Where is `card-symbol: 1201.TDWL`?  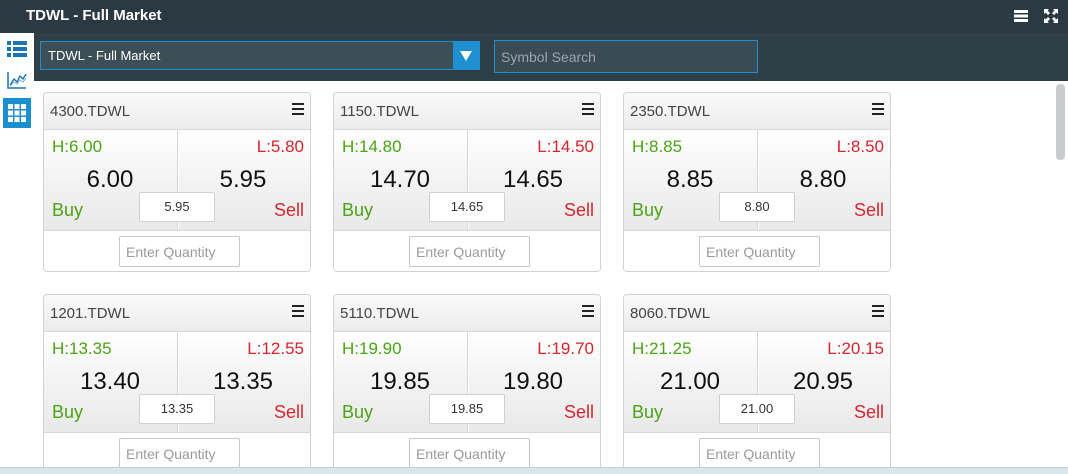 card-symbol: 1201.TDWL is located at coordinates (90, 313).